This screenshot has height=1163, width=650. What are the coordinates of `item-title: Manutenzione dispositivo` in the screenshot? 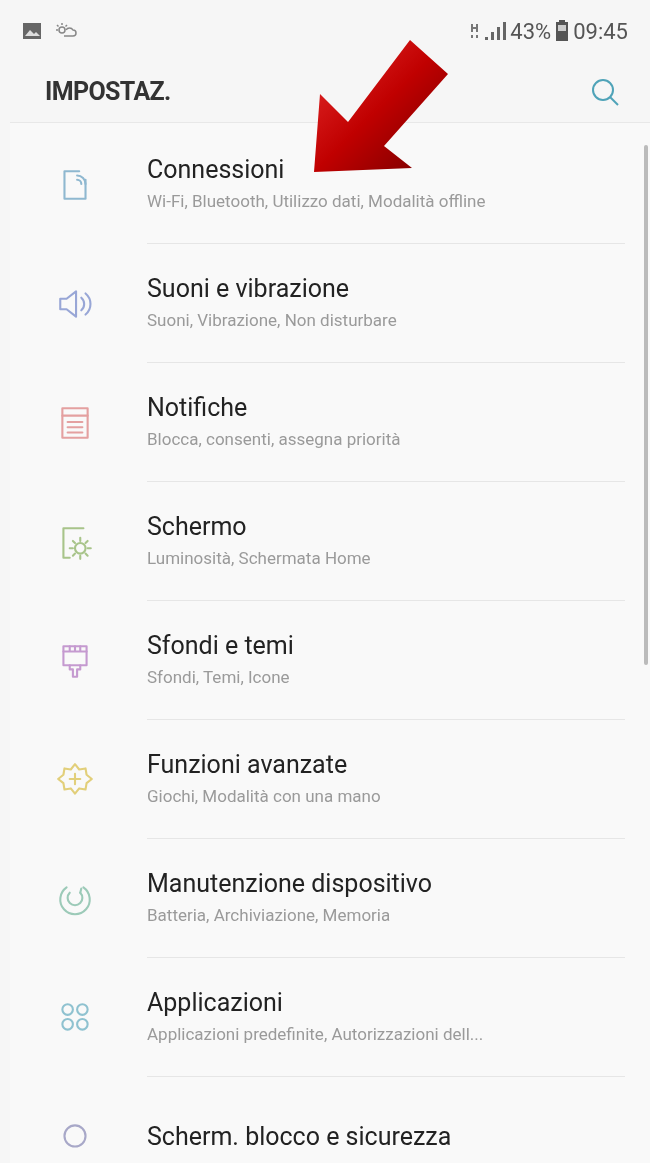 It's located at (290, 883).